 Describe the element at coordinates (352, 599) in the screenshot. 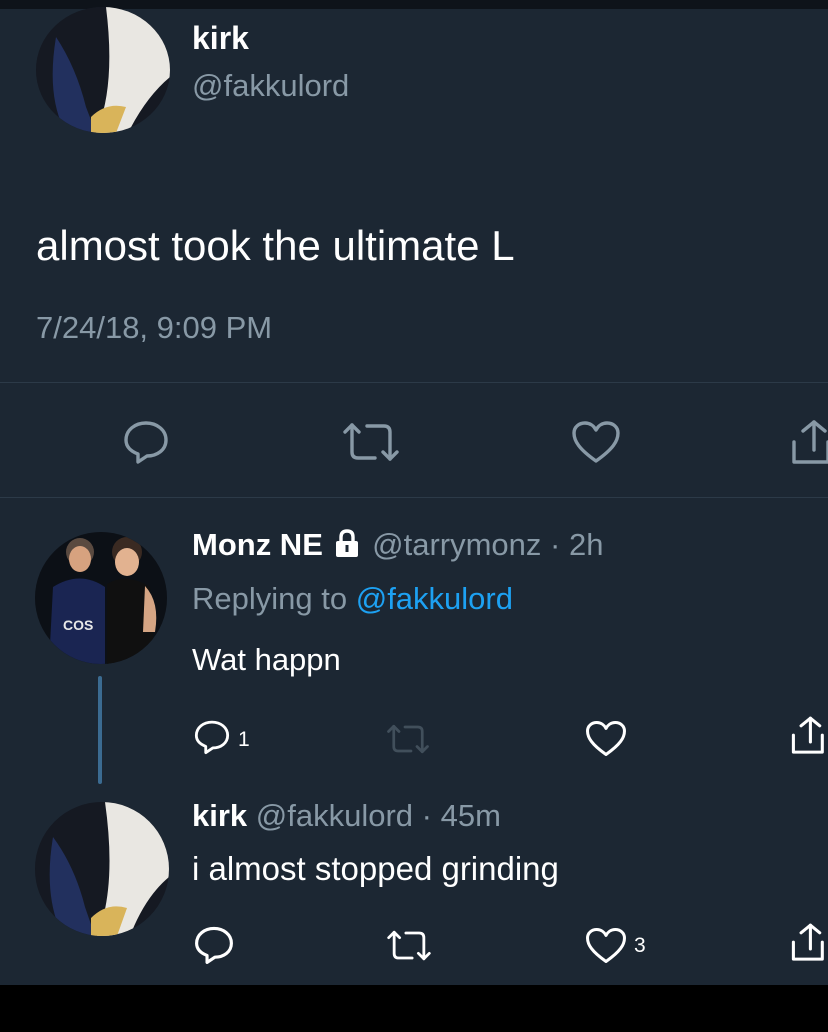

I see `replying-to-line: Replying to @fakkulord` at that location.